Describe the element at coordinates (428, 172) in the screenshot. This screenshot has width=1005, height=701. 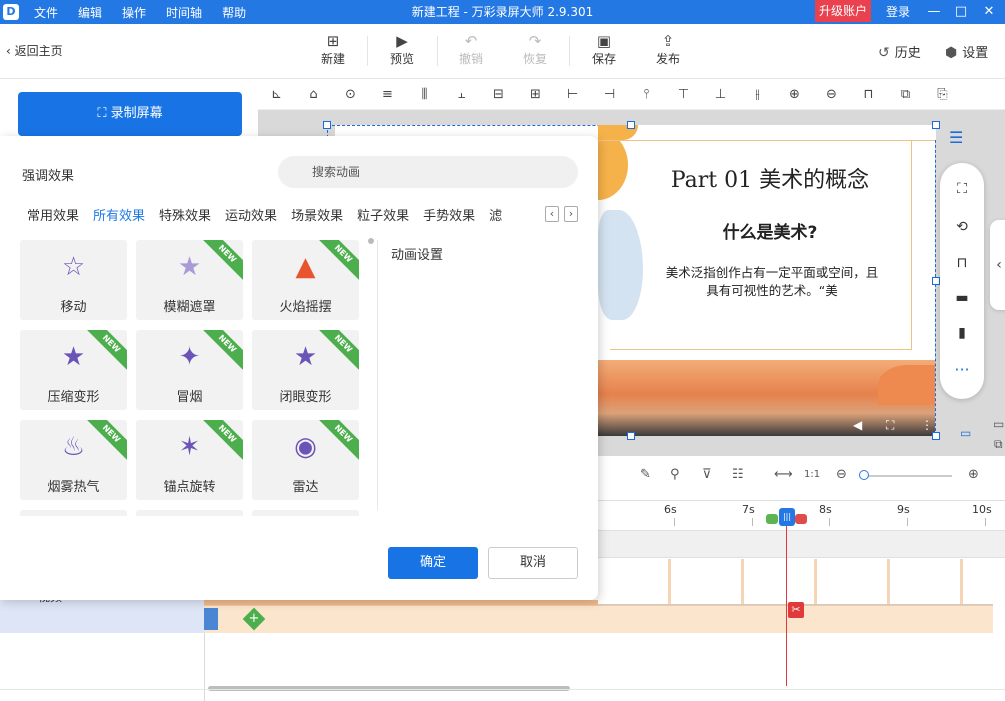
I see `search-animation-input` at that location.